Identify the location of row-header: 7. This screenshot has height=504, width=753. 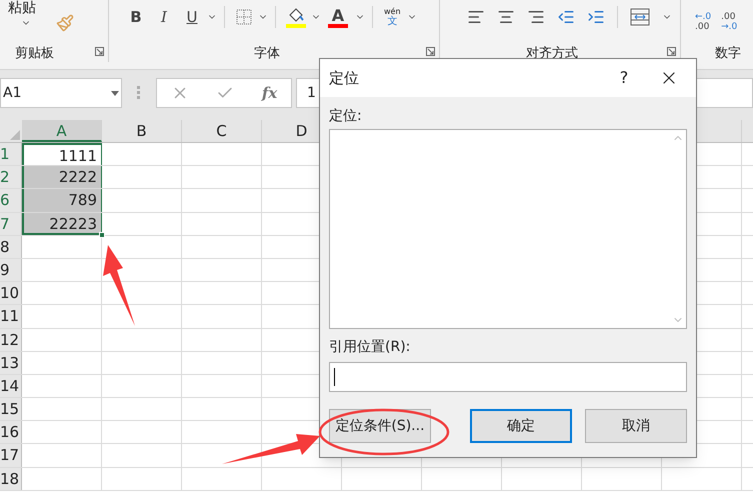
(11, 223).